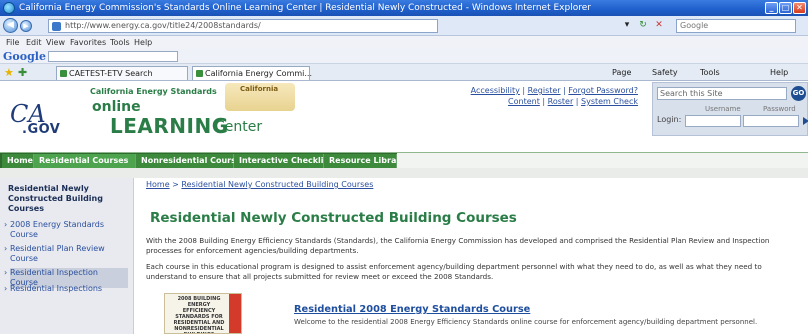 This screenshot has height=334, width=808. Describe the element at coordinates (169, 126) in the screenshot. I see `site-learning: LEARNING` at that location.